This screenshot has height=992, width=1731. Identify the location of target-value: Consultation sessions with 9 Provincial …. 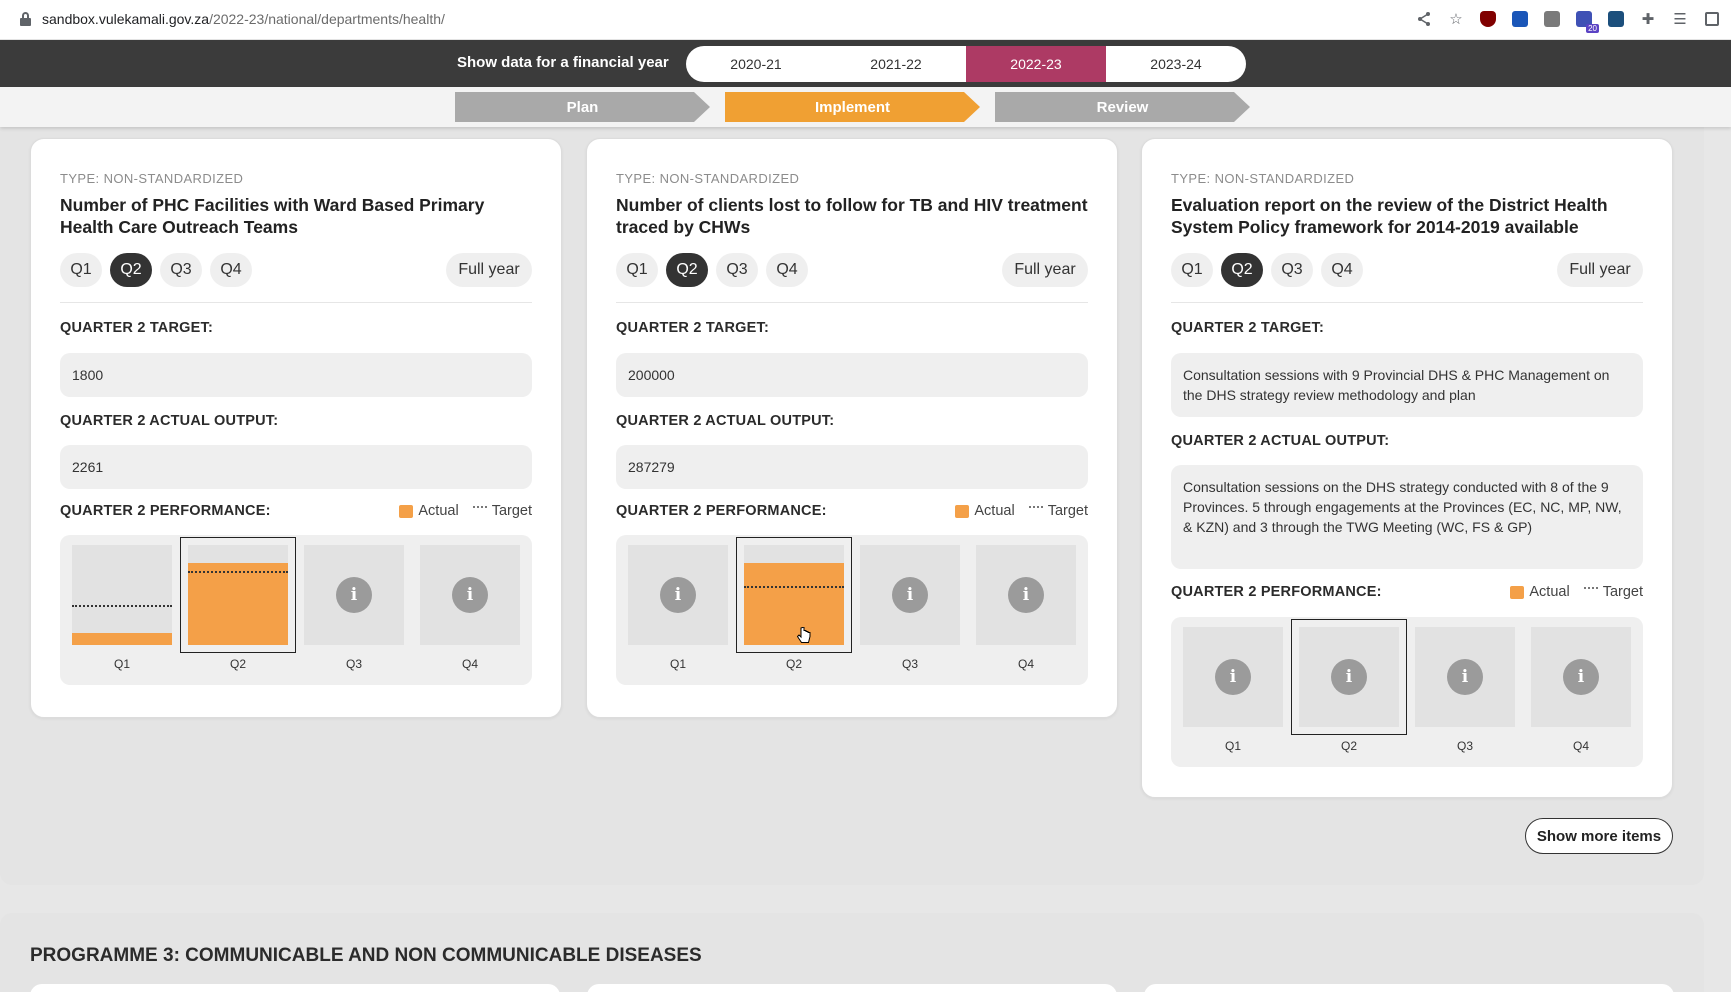
(1407, 385).